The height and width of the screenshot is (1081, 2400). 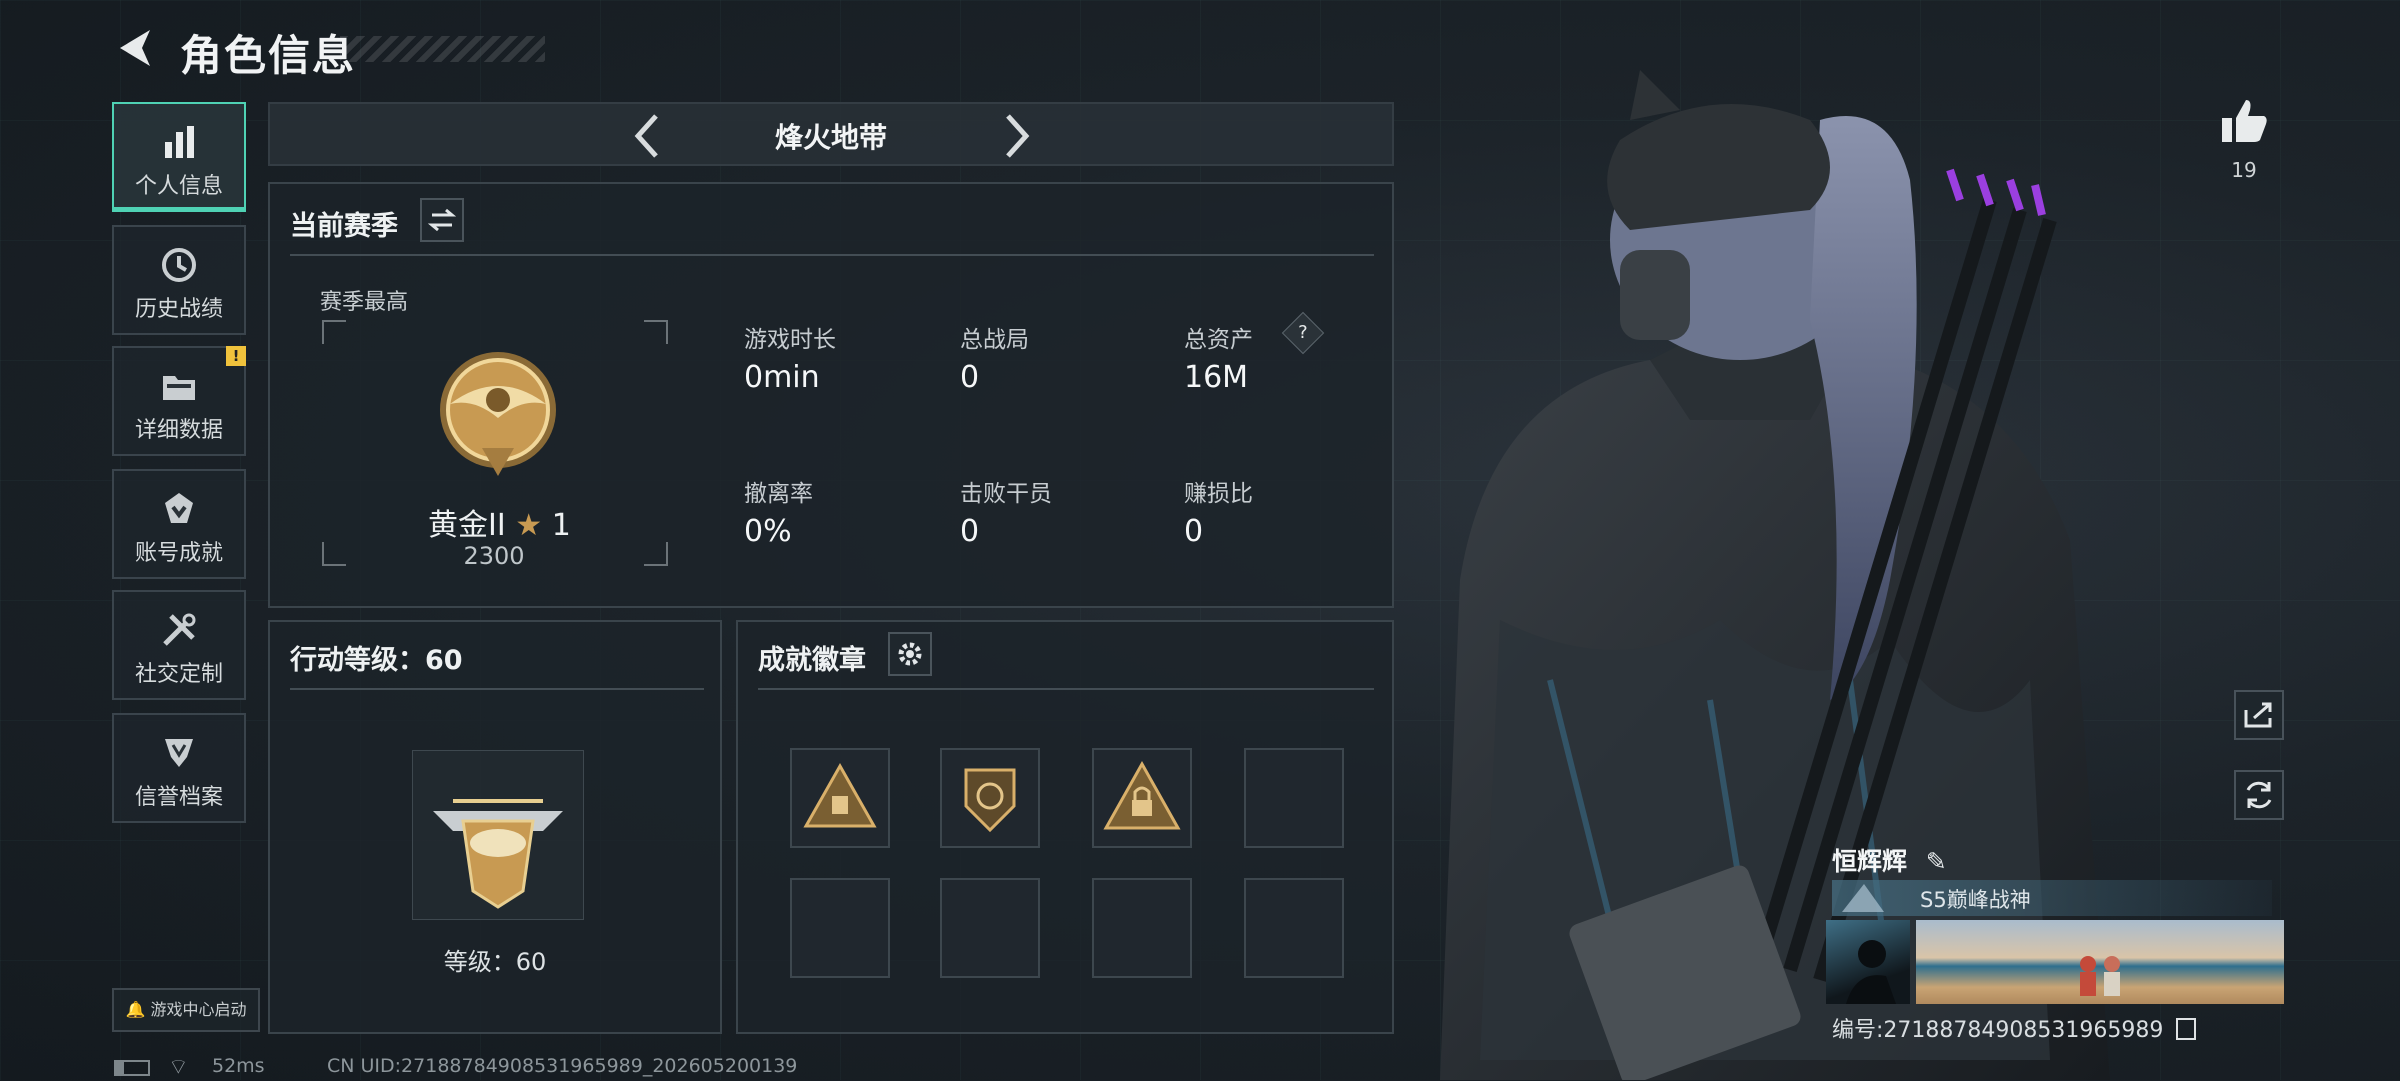 What do you see at coordinates (782, 377) in the screenshot?
I see `stat-value-playtime: 0min` at bounding box center [782, 377].